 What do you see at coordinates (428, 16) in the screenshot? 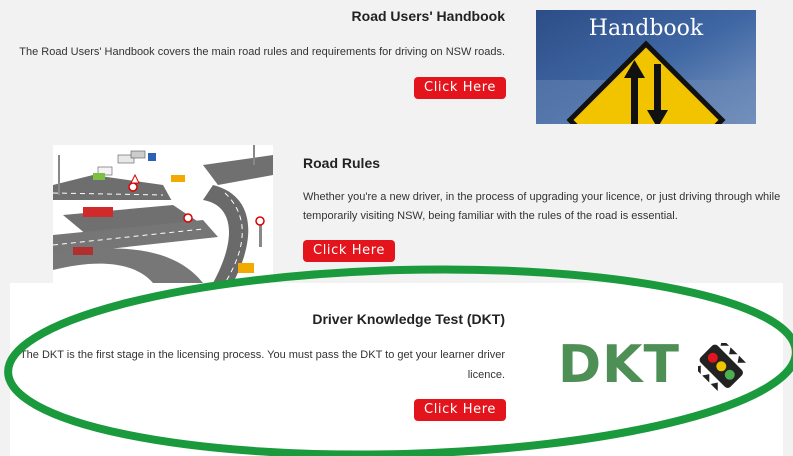
I see `handbook-title: Road Users' Handbook` at bounding box center [428, 16].